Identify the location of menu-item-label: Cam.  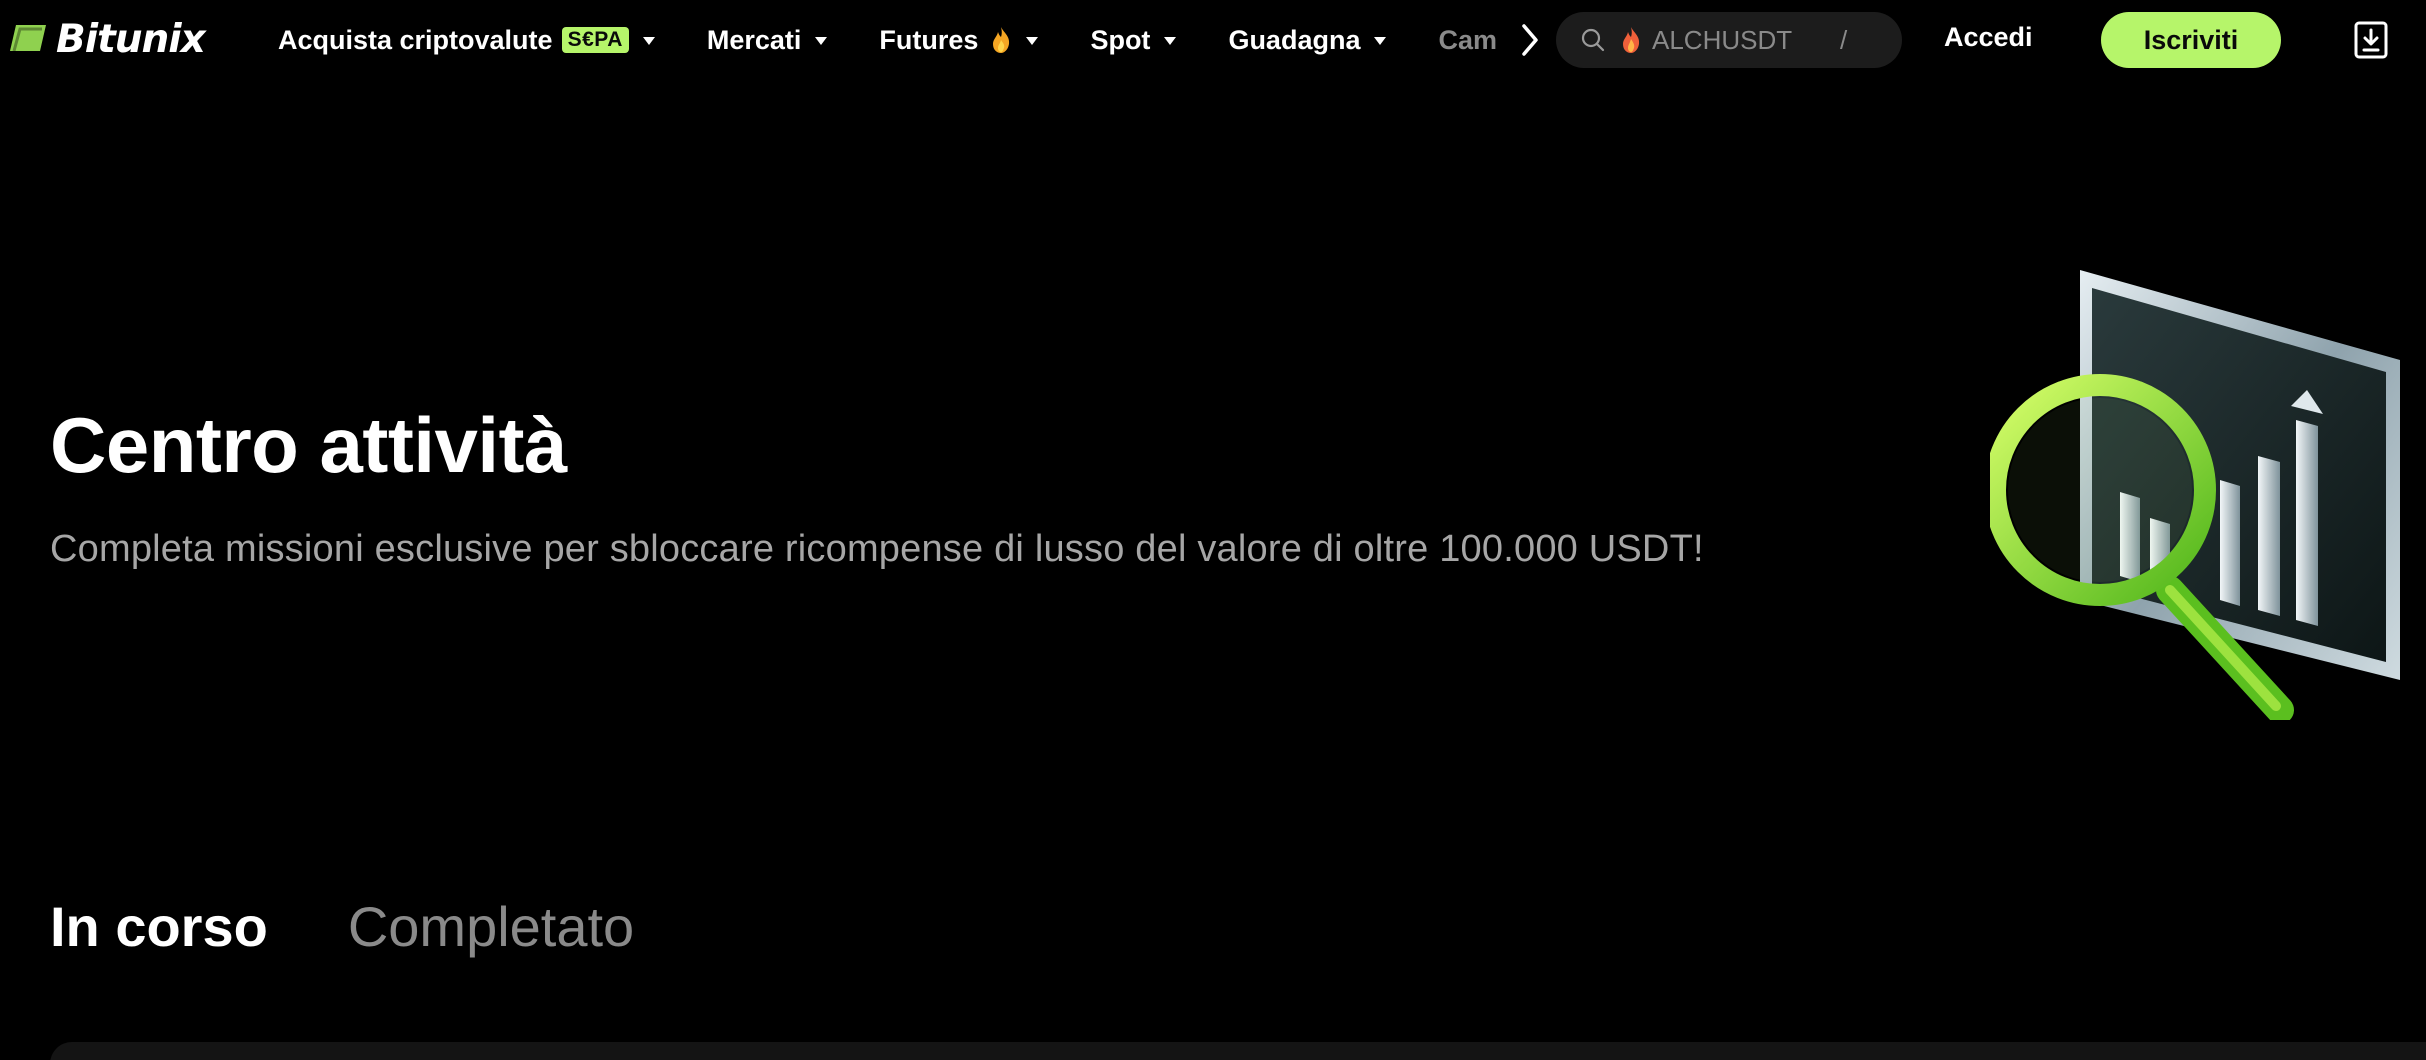
(1467, 39).